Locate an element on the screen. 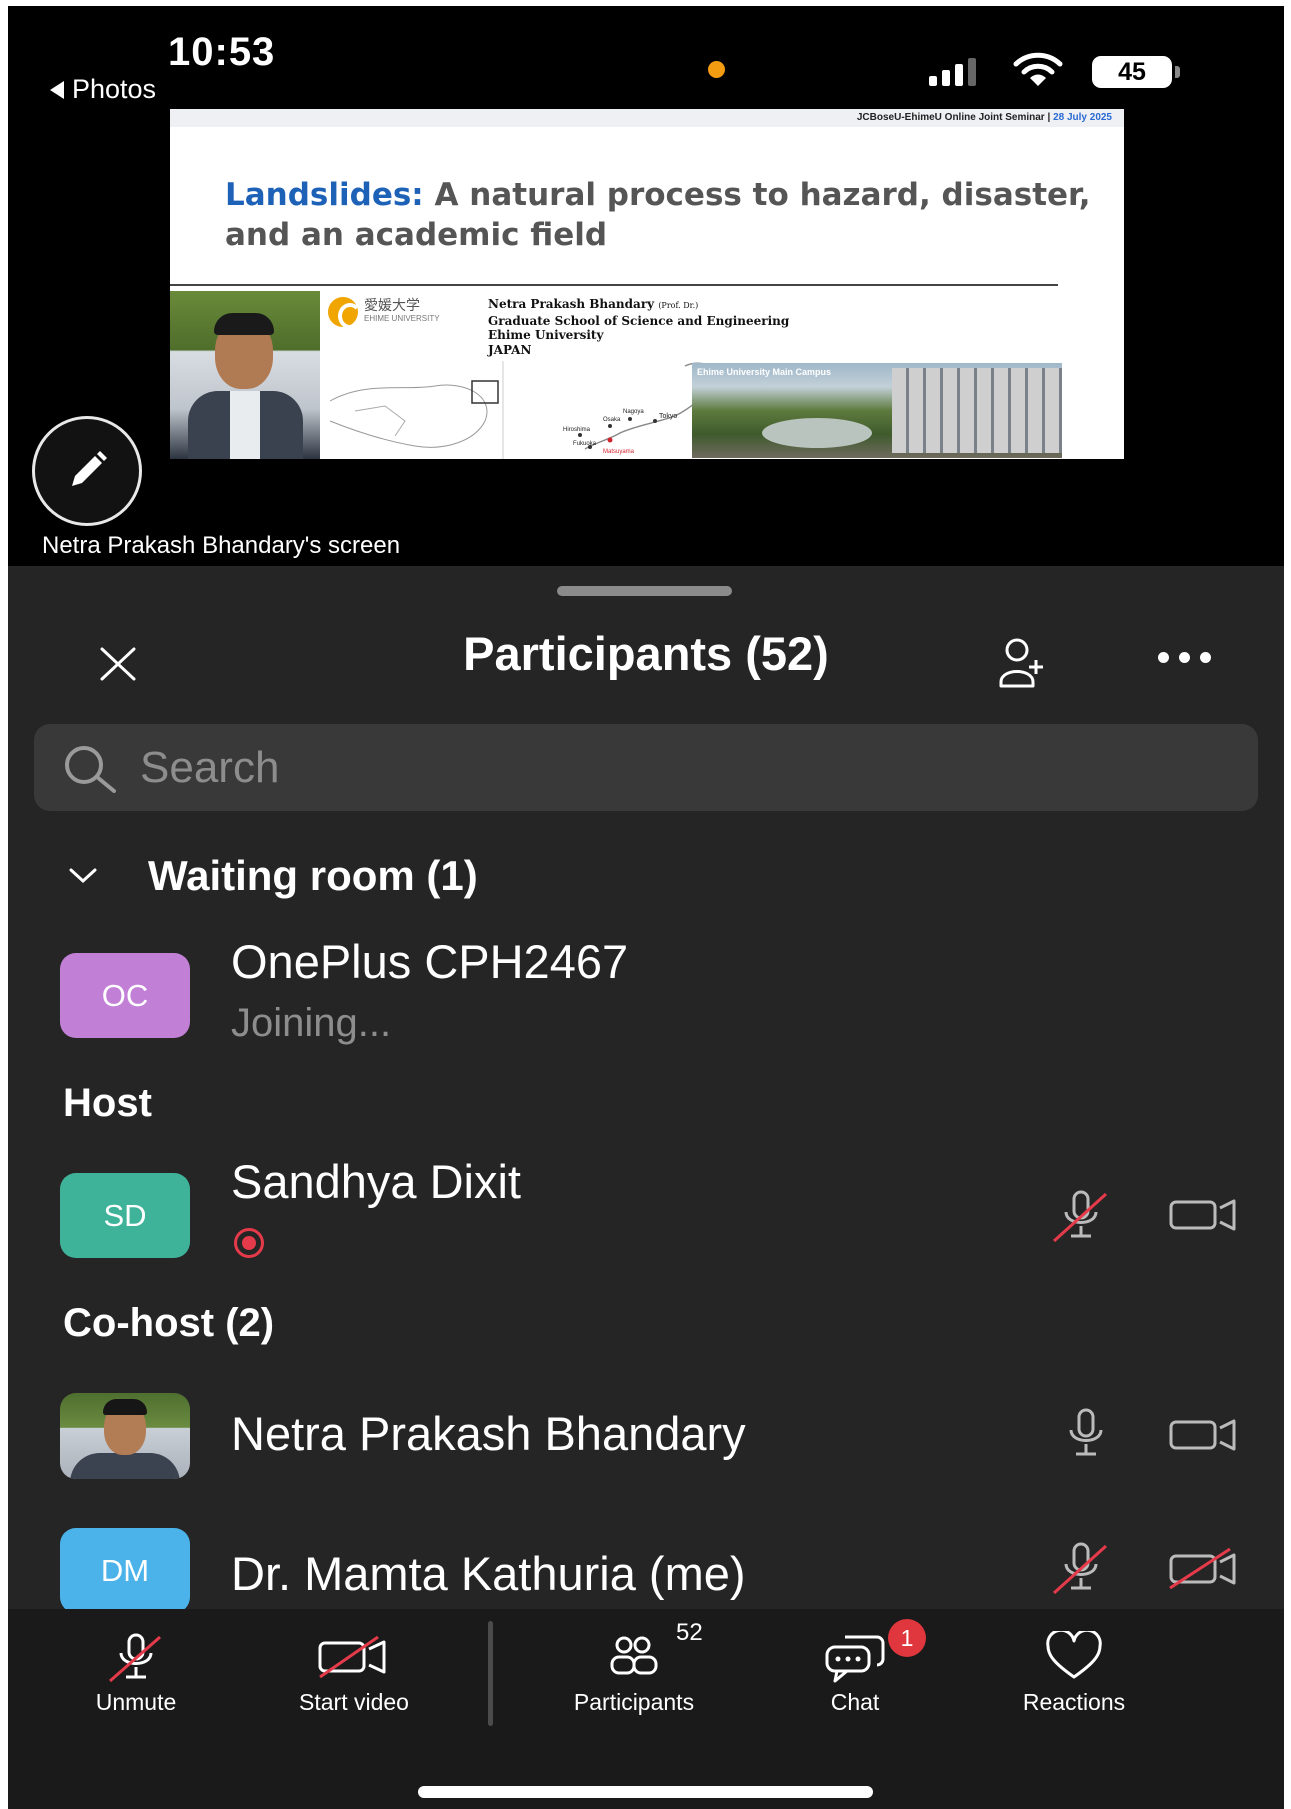  search-icon is located at coordinates (90, 769).